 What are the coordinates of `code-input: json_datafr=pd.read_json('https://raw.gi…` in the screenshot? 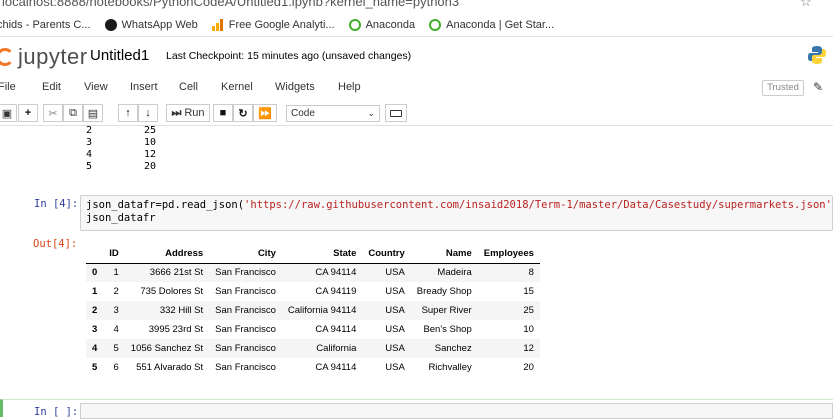 It's located at (456, 213).